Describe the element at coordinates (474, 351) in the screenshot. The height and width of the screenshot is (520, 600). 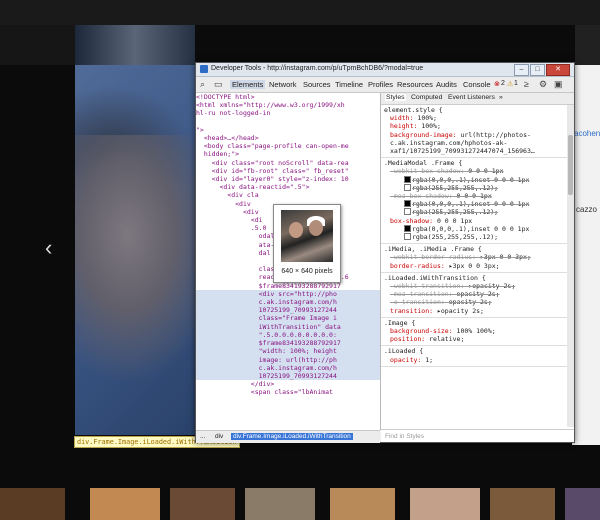
I see `style-selector: .iLoaded {` at that location.